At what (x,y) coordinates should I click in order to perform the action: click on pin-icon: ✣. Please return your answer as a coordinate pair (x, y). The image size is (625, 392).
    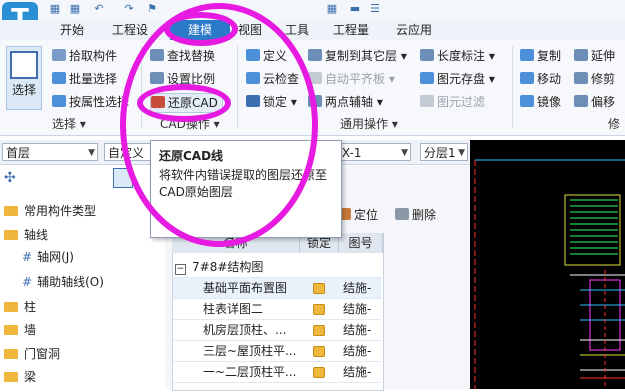
    Looking at the image, I should click on (10, 178).